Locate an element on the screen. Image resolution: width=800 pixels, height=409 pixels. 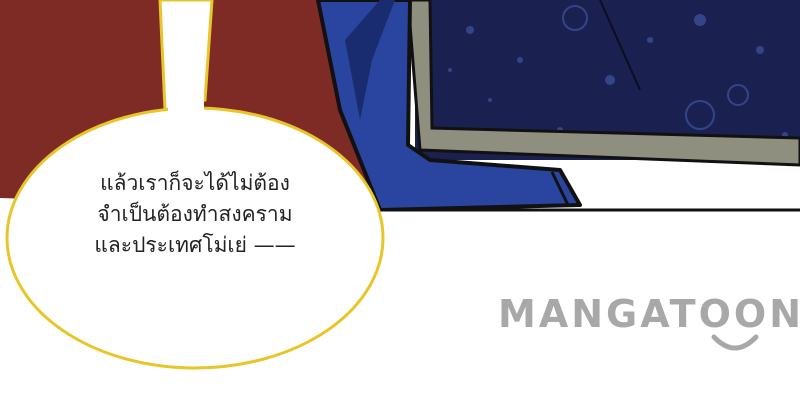
mangatoon-watermark: MANGATOON is located at coordinates (649, 314).